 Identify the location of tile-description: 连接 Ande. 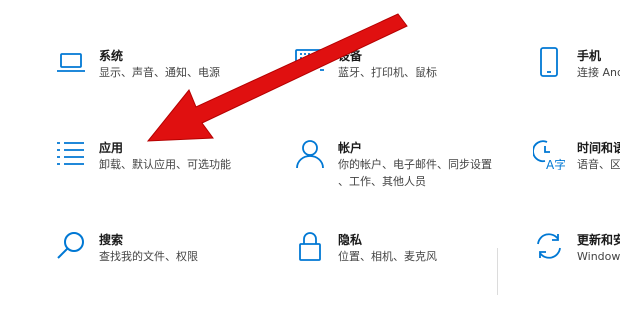
(598, 72).